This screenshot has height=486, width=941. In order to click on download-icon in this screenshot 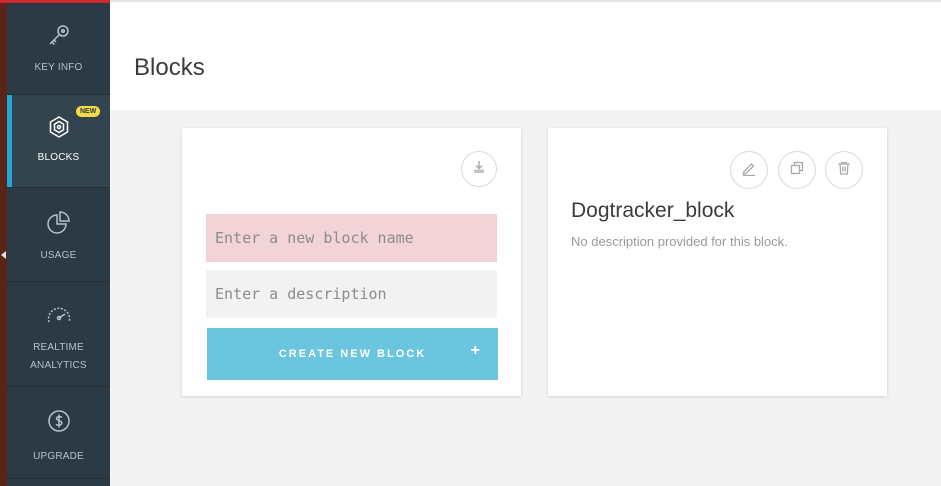, I will do `click(479, 169)`.